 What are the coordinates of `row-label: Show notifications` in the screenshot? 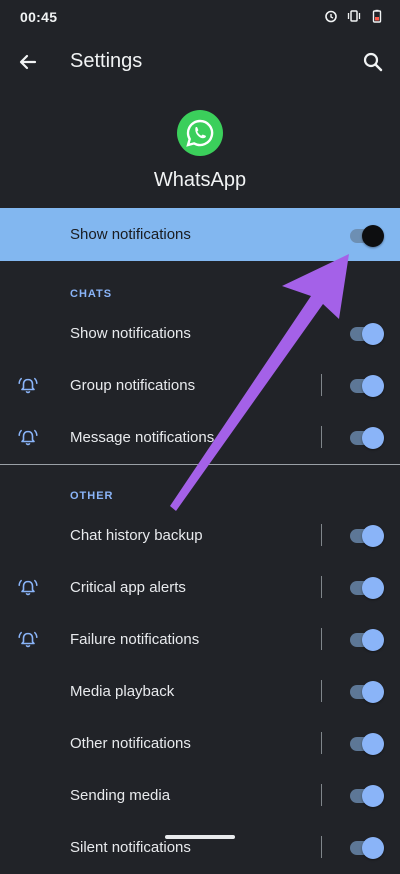 It's located at (130, 333).